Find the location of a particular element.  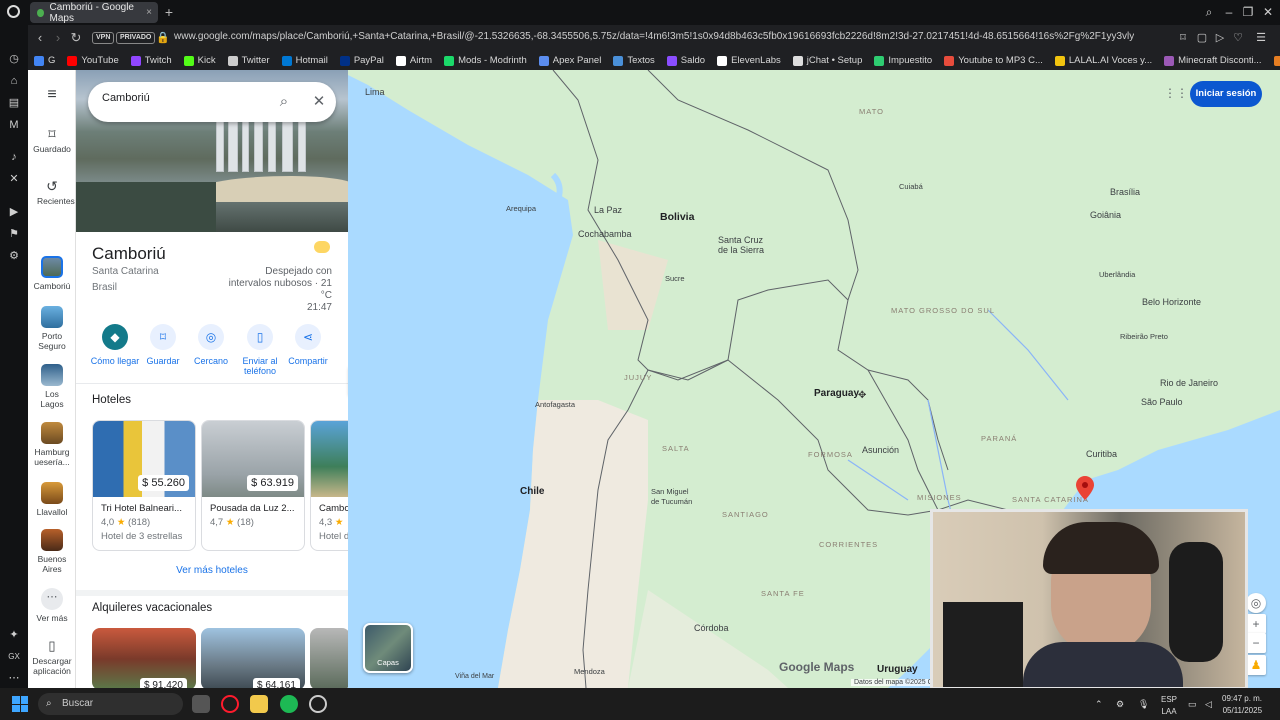

reload-button: ↻ is located at coordinates (76, 38).